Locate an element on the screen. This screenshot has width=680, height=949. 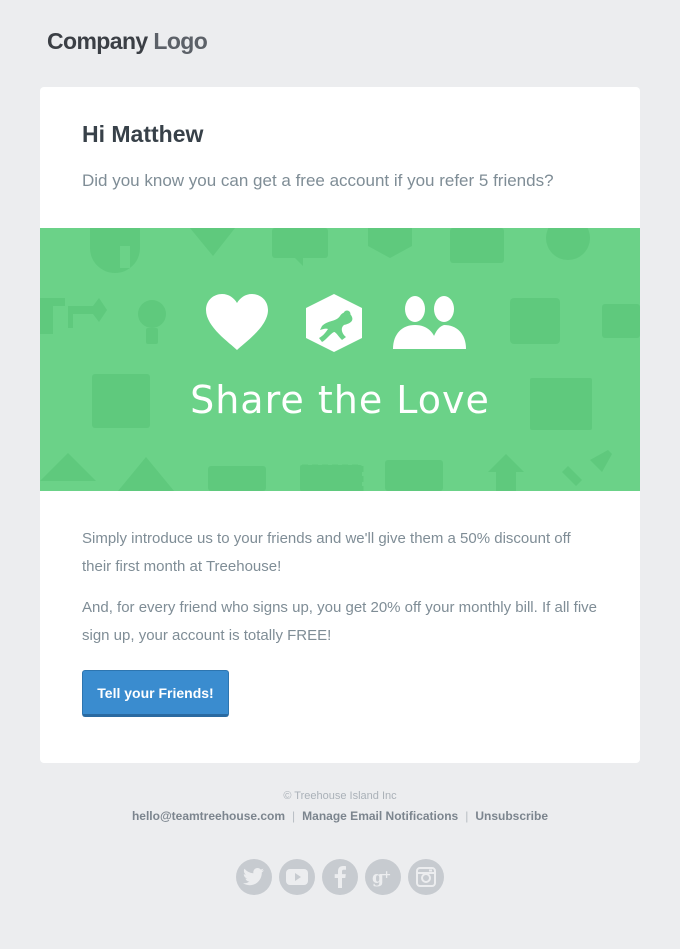
social-icons: g + is located at coordinates (341, 877).